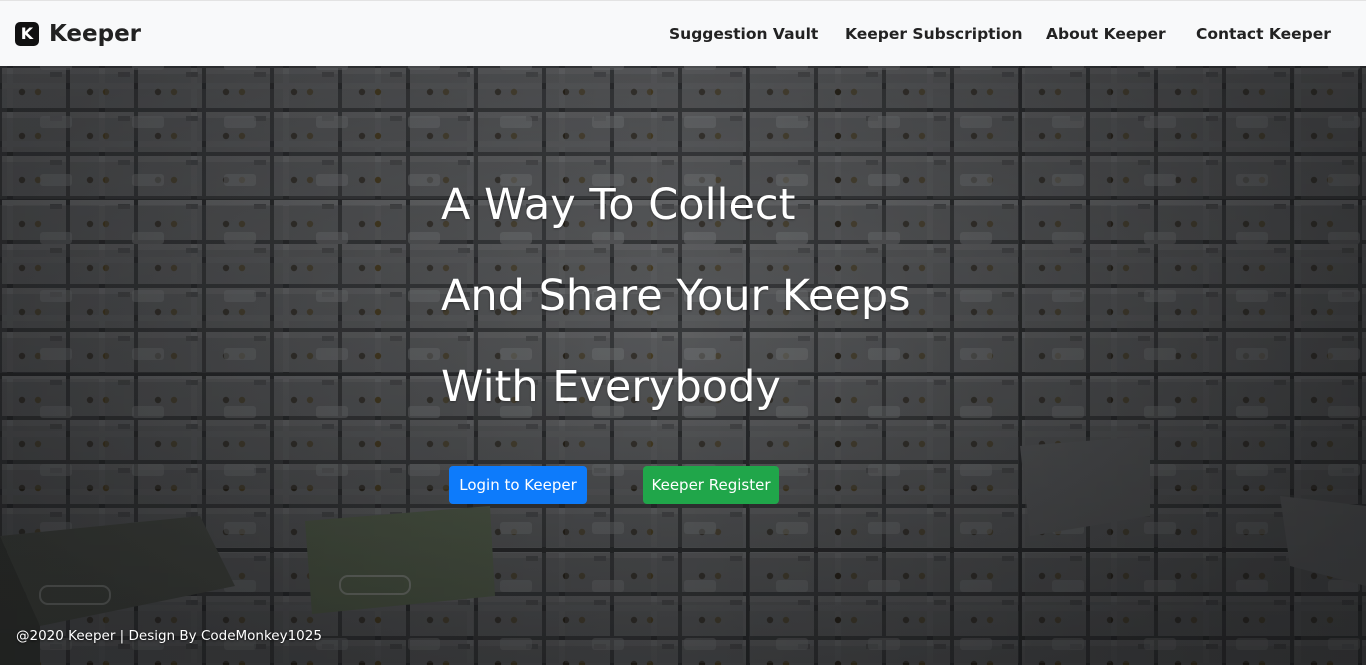 This screenshot has height=665, width=1366. Describe the element at coordinates (934, 34) in the screenshot. I see `nav-keeper-subscription: Keeper Subscription` at that location.